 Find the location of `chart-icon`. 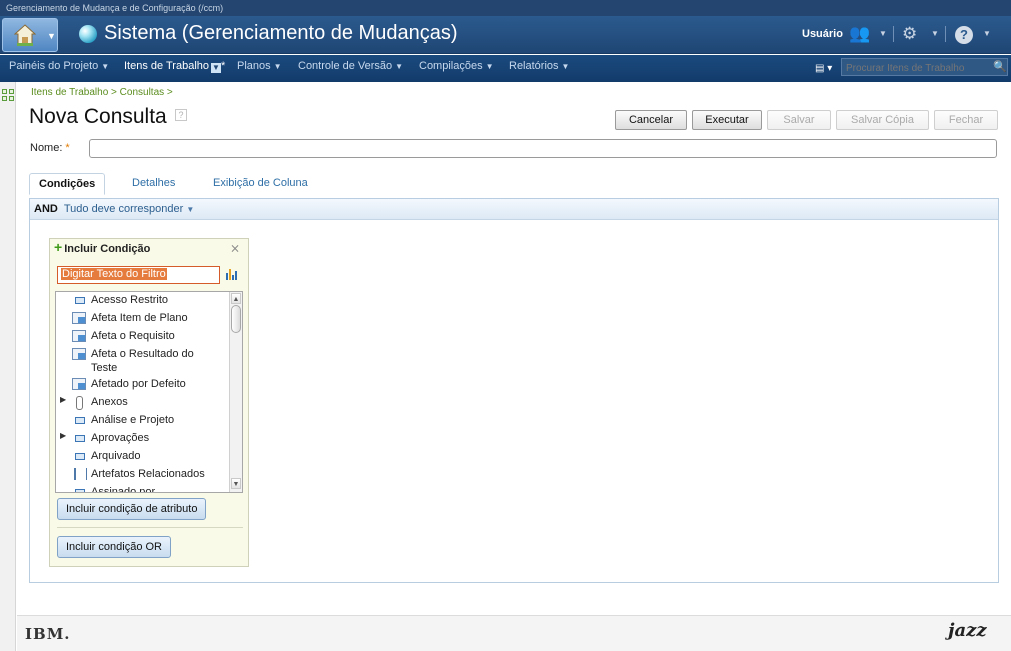

chart-icon is located at coordinates (232, 274).